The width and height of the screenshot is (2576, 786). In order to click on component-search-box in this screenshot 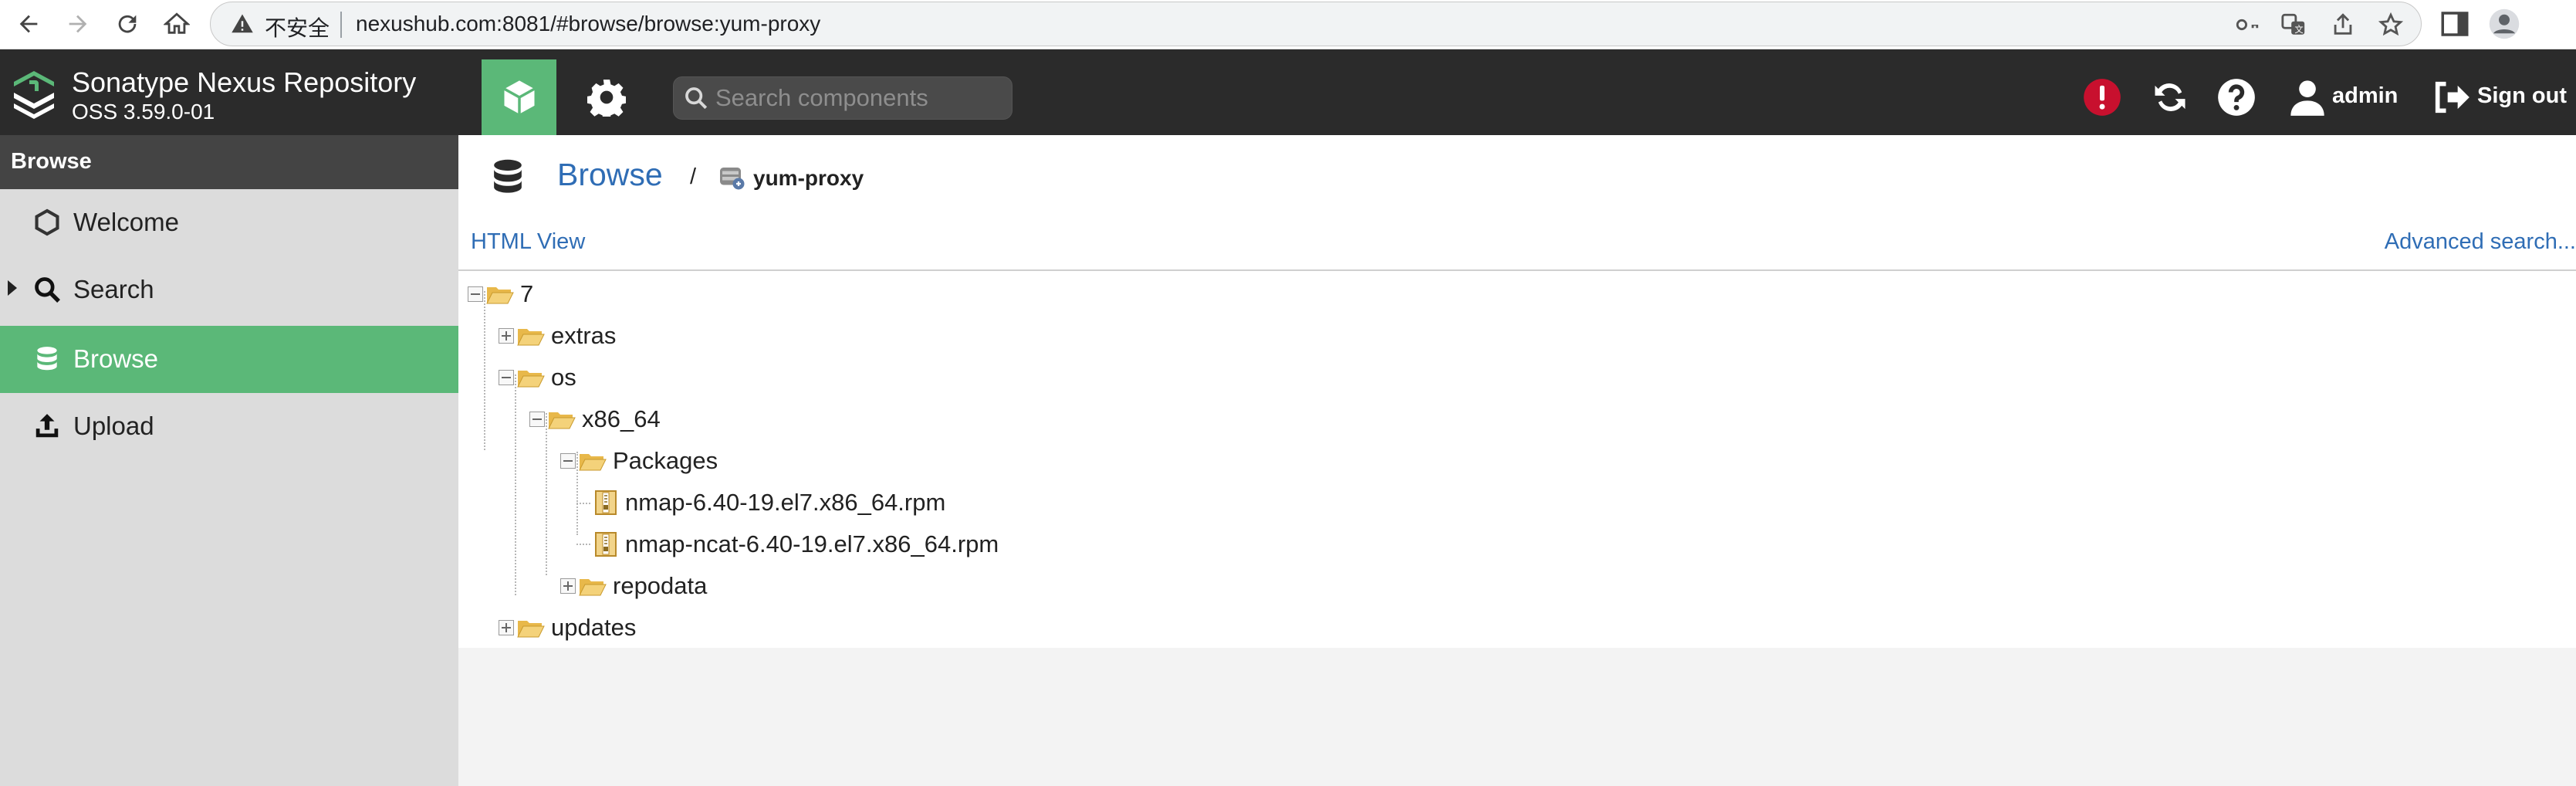, I will do `click(842, 98)`.